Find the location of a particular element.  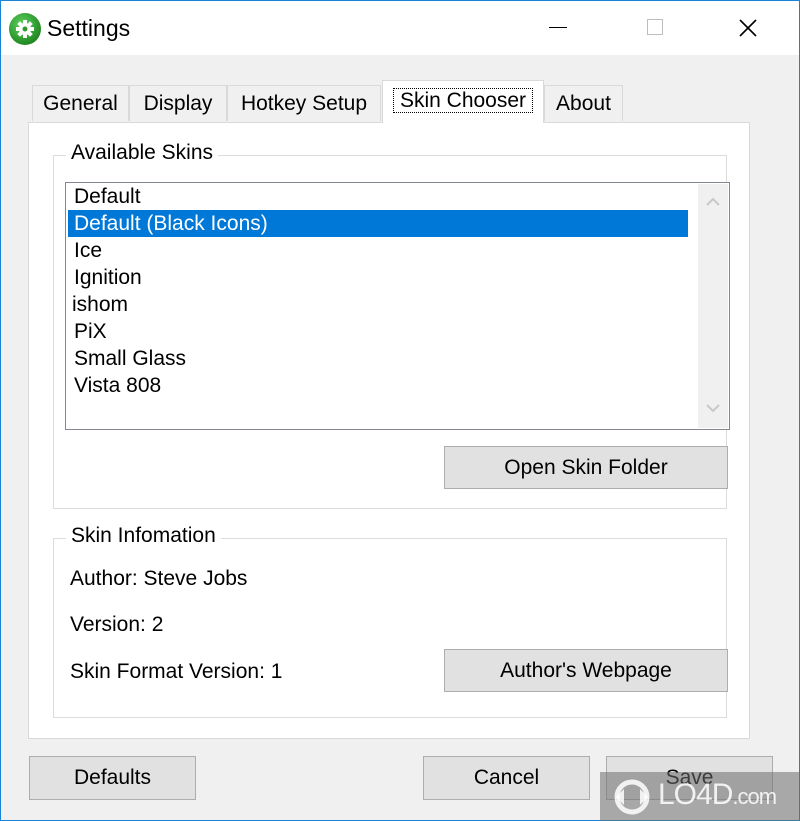

minimize-button is located at coordinates (559, 28).